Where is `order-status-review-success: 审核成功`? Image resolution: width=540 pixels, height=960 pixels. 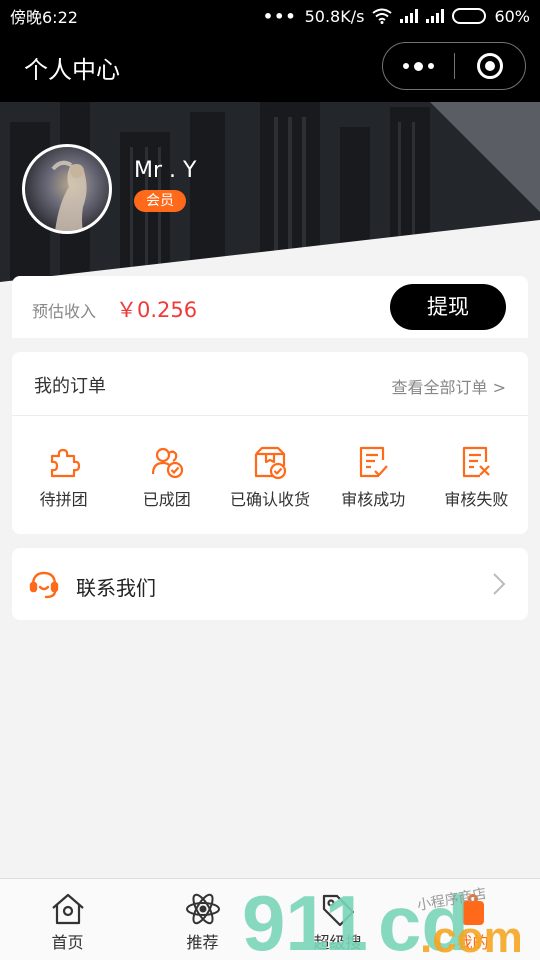
order-status-review-success: 审核成功 is located at coordinates (373, 475).